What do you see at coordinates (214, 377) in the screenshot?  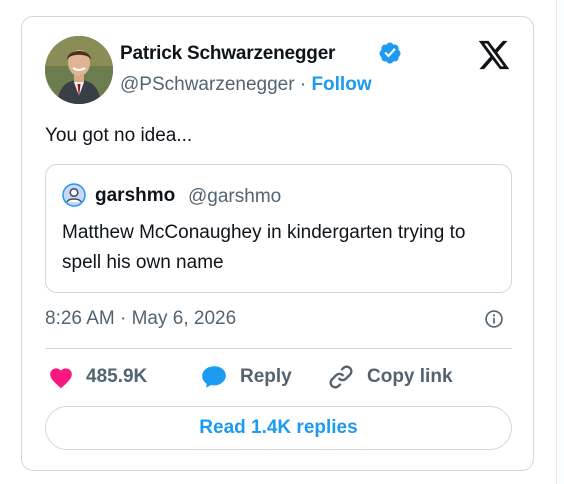 I see `reply-bubble-icon` at bounding box center [214, 377].